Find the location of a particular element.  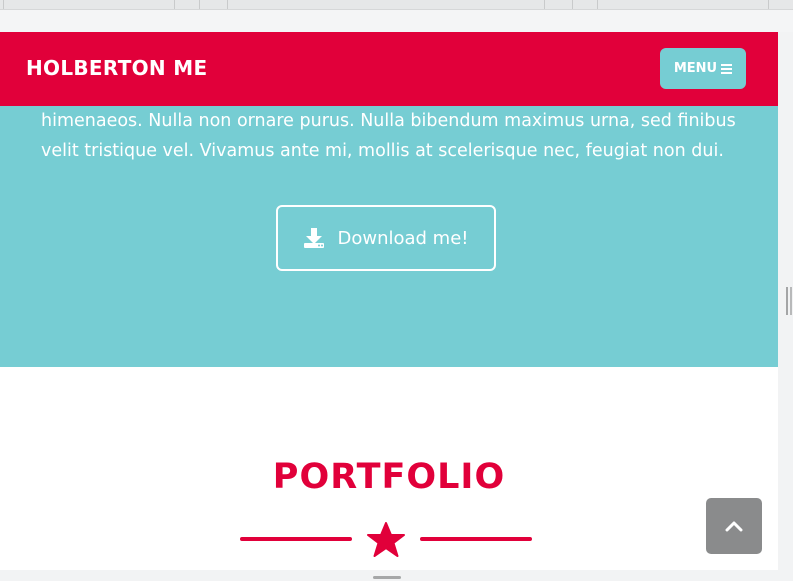

bottom-drag-handle is located at coordinates (387, 577).